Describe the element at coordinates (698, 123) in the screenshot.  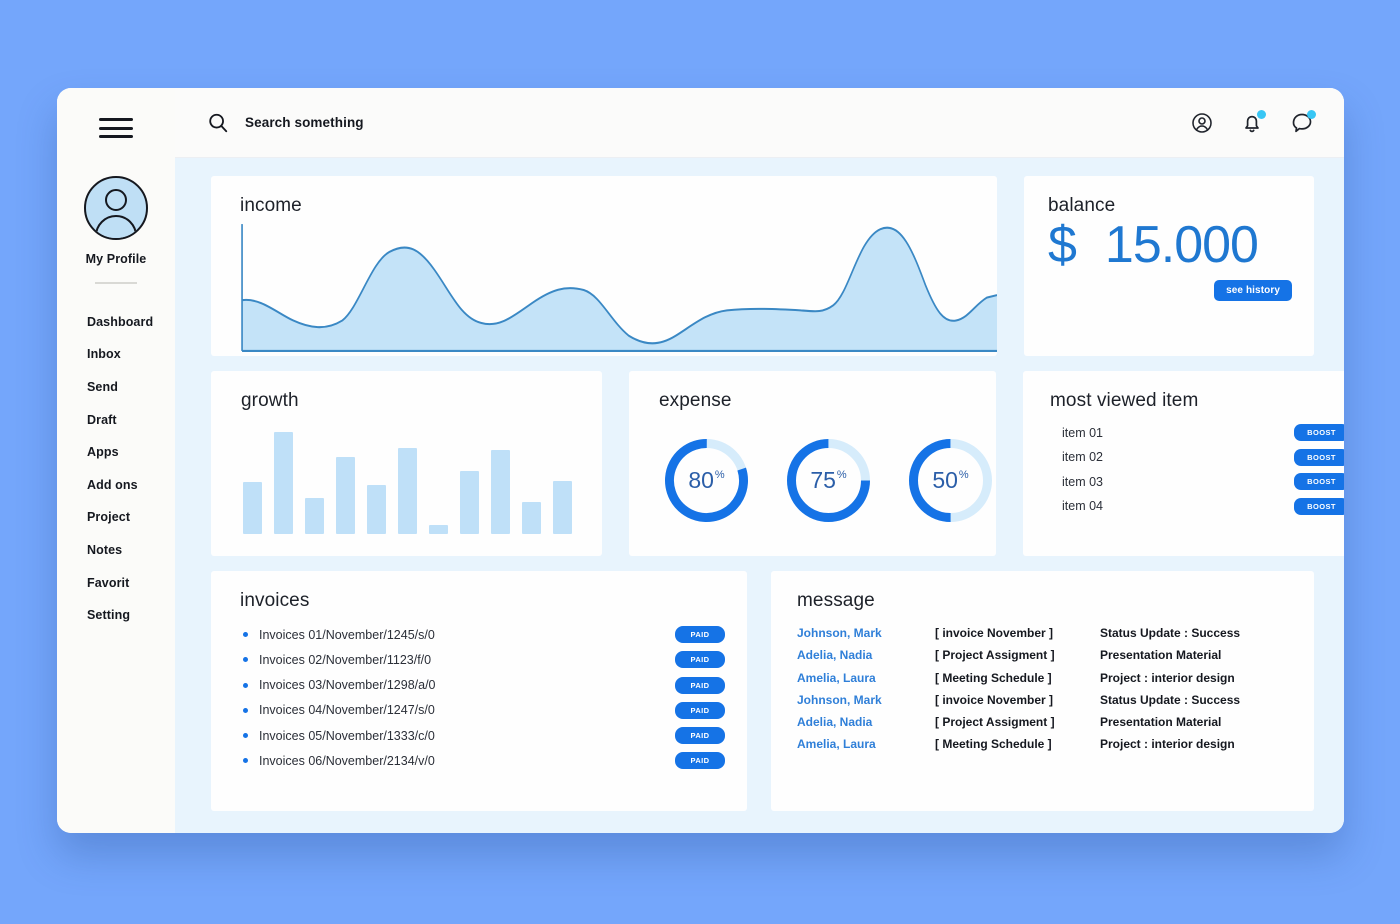
I see `search-bar: Search something` at that location.